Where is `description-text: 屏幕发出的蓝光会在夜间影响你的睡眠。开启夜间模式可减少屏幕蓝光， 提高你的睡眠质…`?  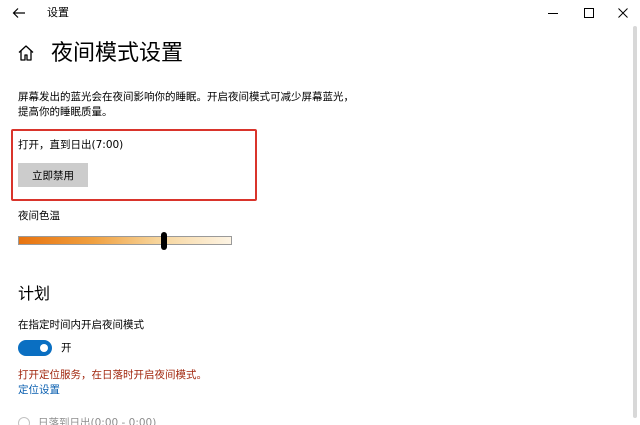 description-text: 屏幕发出的蓝光会在夜间影响你的睡眠。开启夜间模式可减少屏幕蓝光， 提高你的睡眠质… is located at coordinates (198, 105).